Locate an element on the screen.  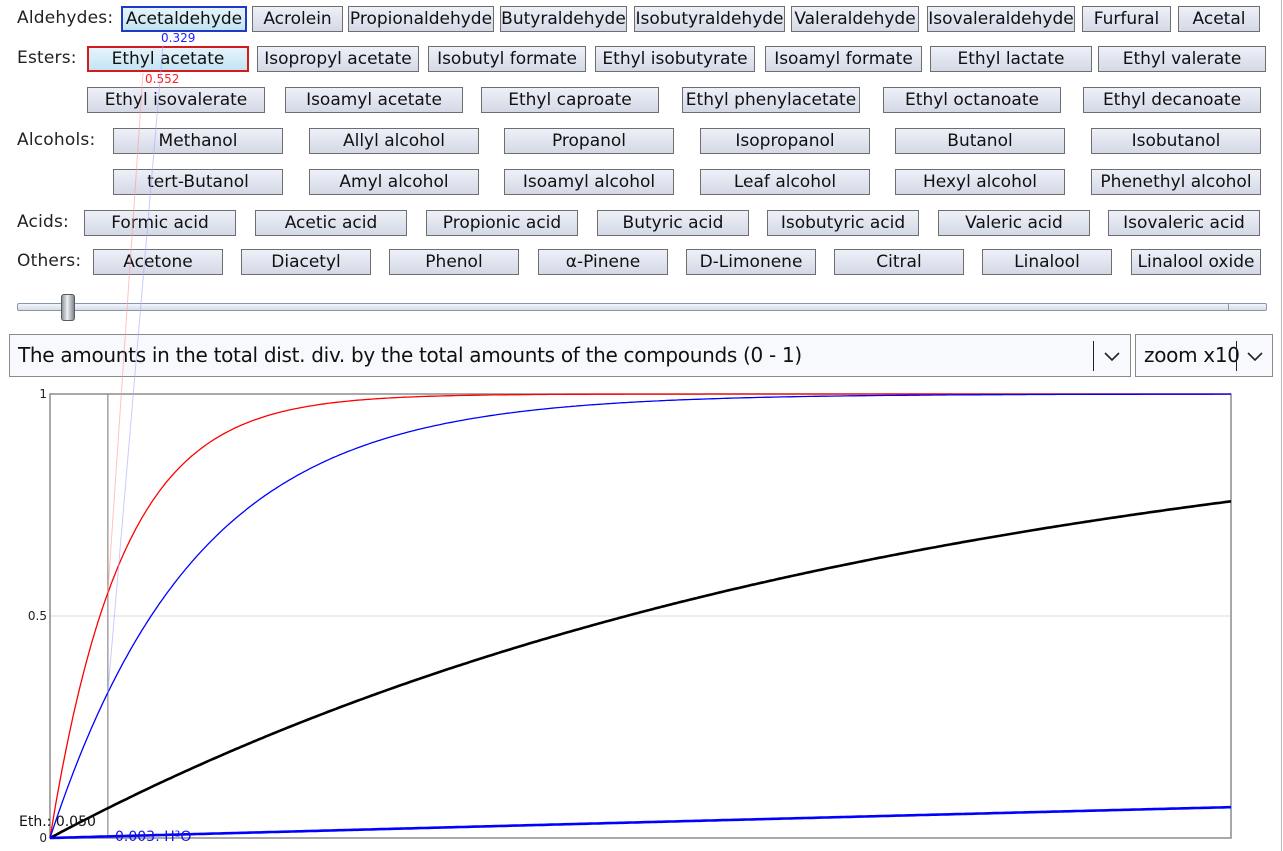
compound-button-ethyl-caproate: Ethyl caproate is located at coordinates (570, 100).